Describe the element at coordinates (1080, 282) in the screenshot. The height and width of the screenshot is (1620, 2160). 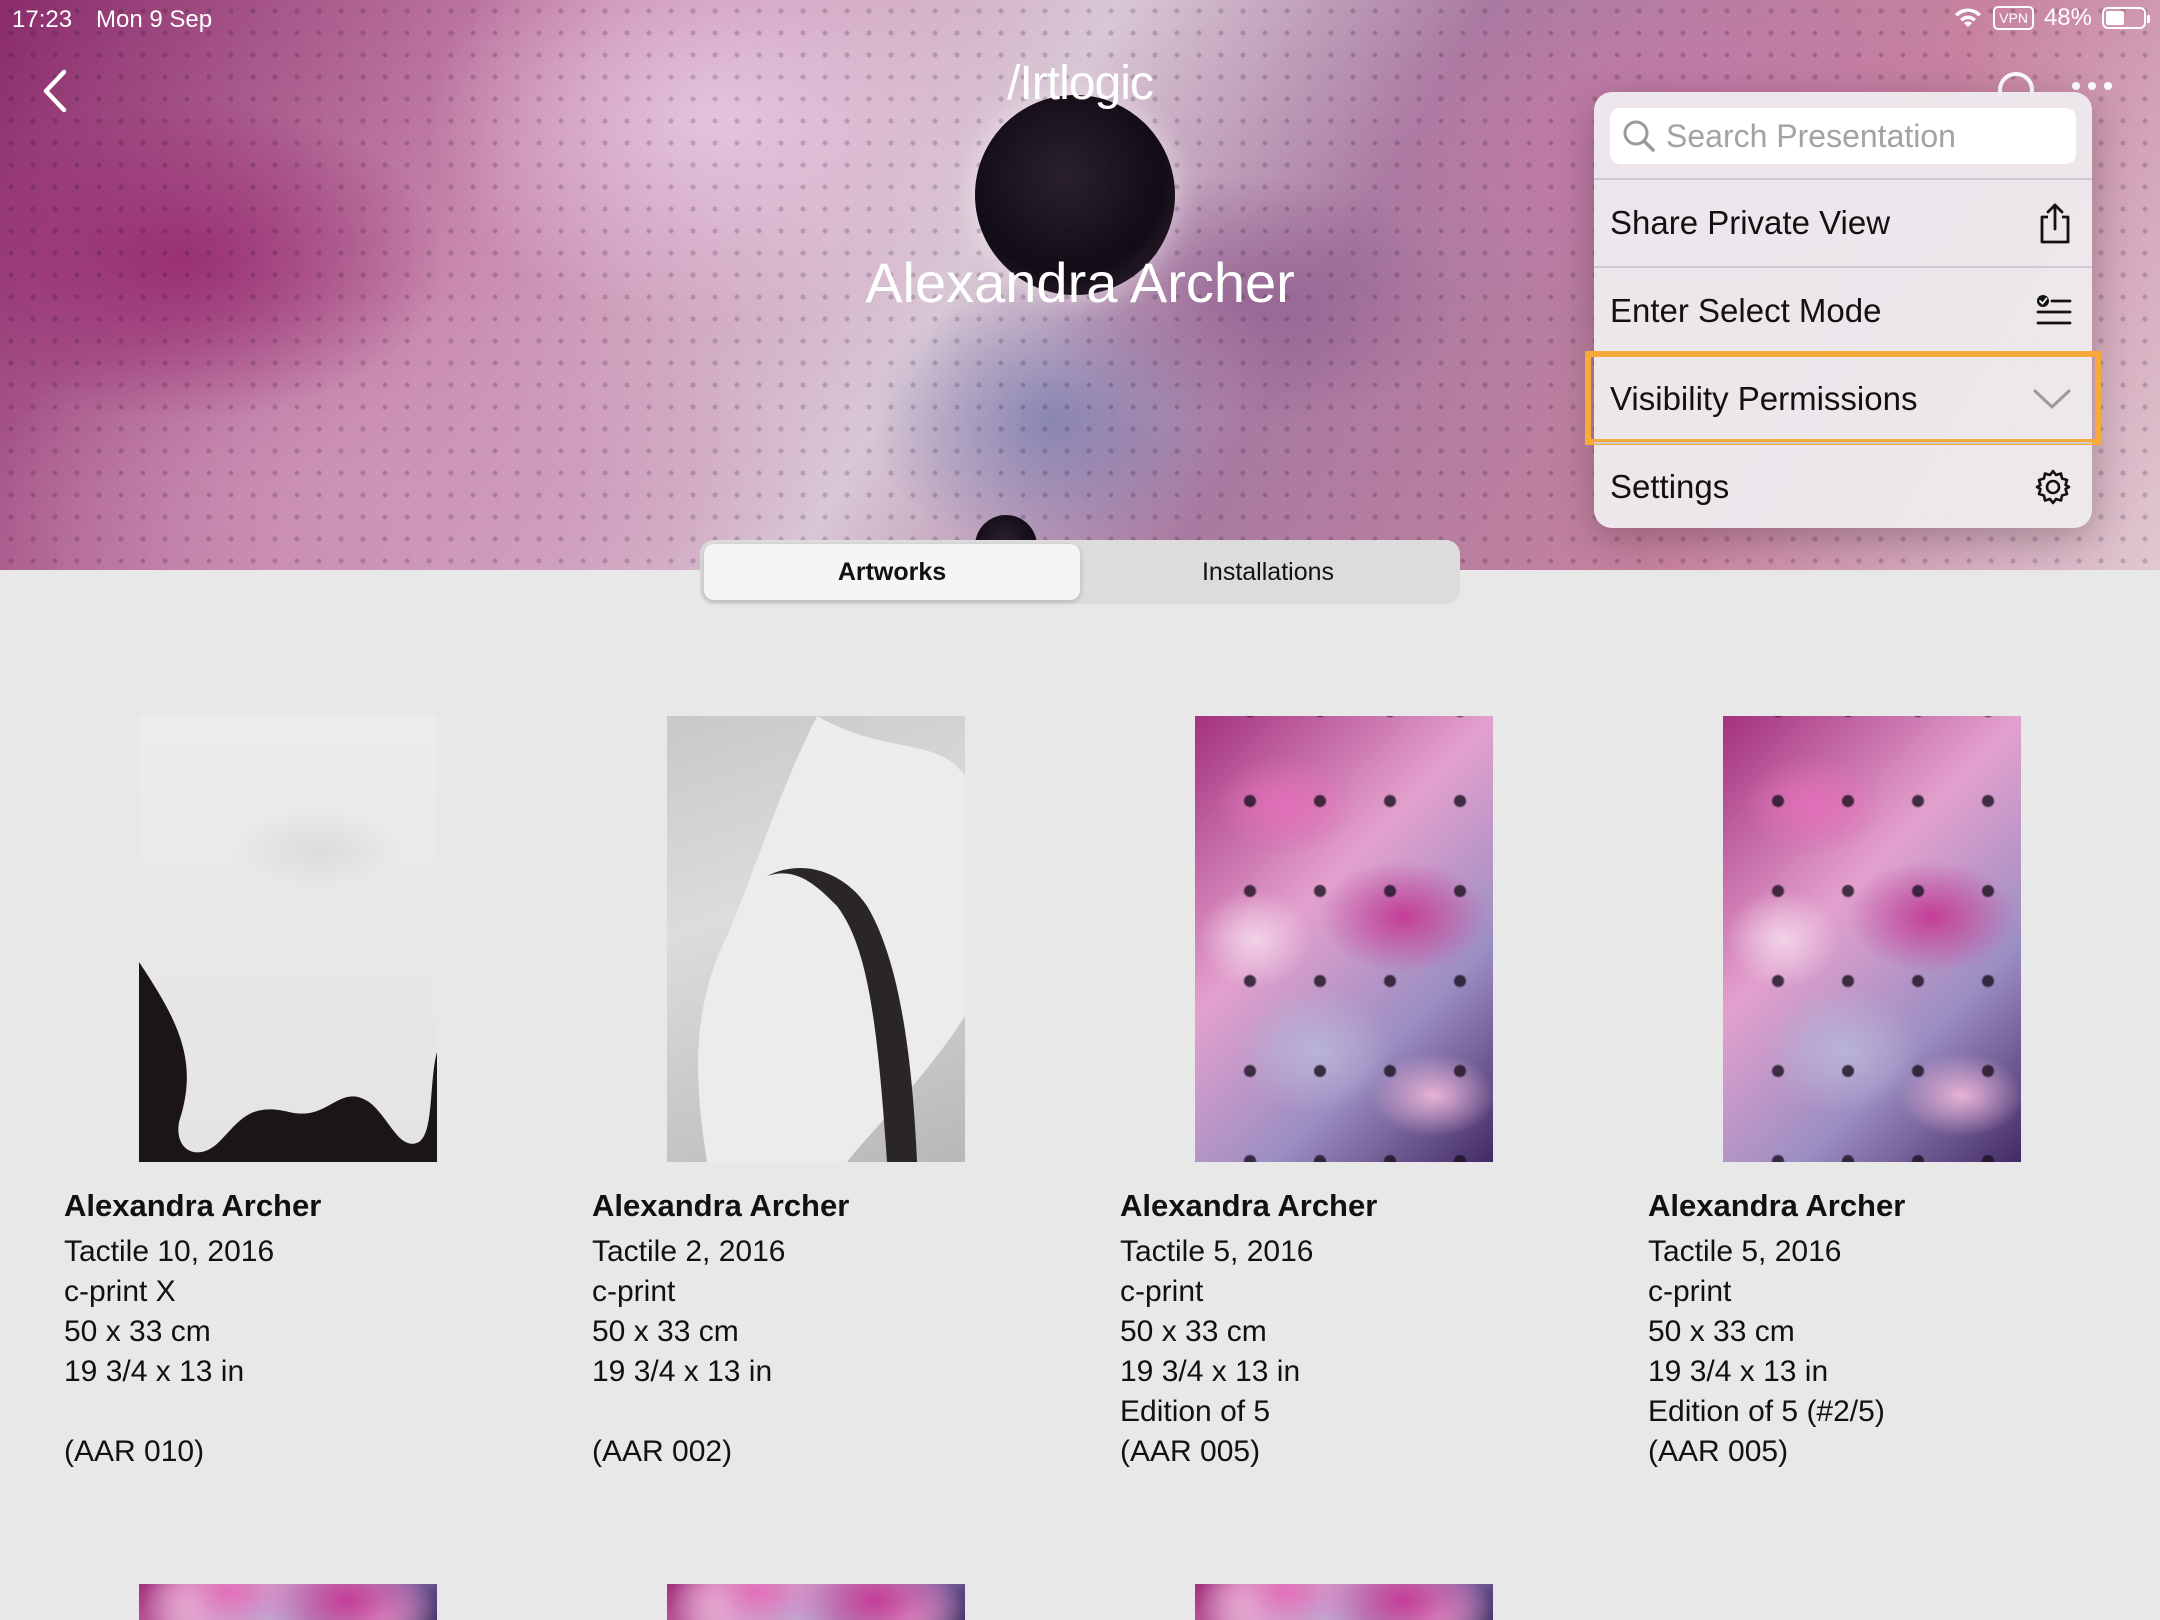
I see `page-title: Alexandra Archer` at that location.